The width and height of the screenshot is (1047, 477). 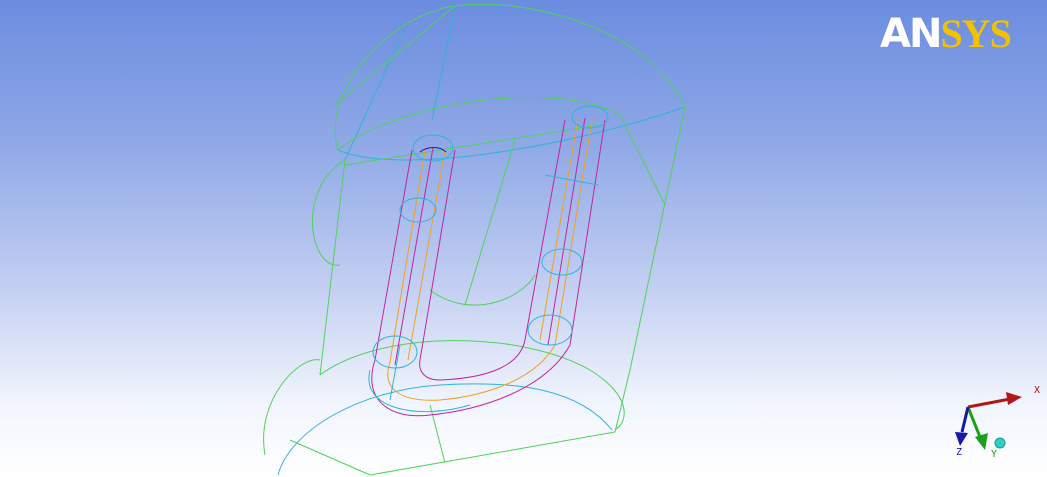 What do you see at coordinates (911, 34) in the screenshot?
I see `logo-text-an: AN` at bounding box center [911, 34].